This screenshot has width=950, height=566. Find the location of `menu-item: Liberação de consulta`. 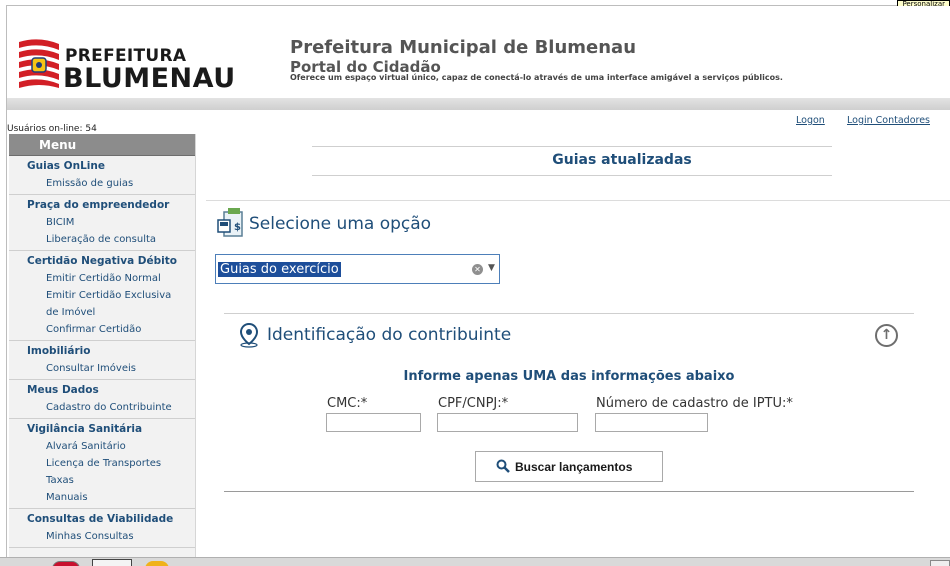

menu-item: Liberação de consulta is located at coordinates (102, 239).